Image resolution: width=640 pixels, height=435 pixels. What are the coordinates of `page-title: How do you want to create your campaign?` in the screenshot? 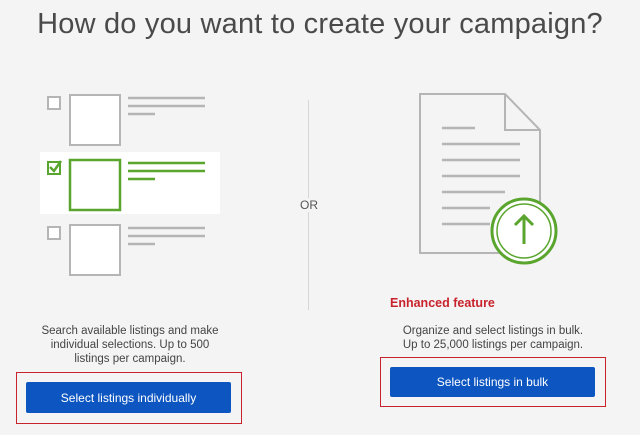 It's located at (320, 24).